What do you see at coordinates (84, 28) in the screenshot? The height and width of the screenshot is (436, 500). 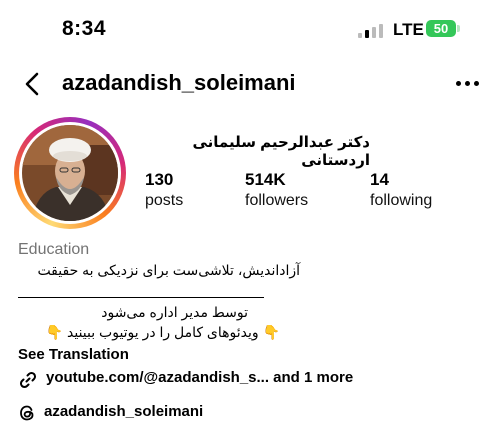 I see `status-time: 8:34` at bounding box center [84, 28].